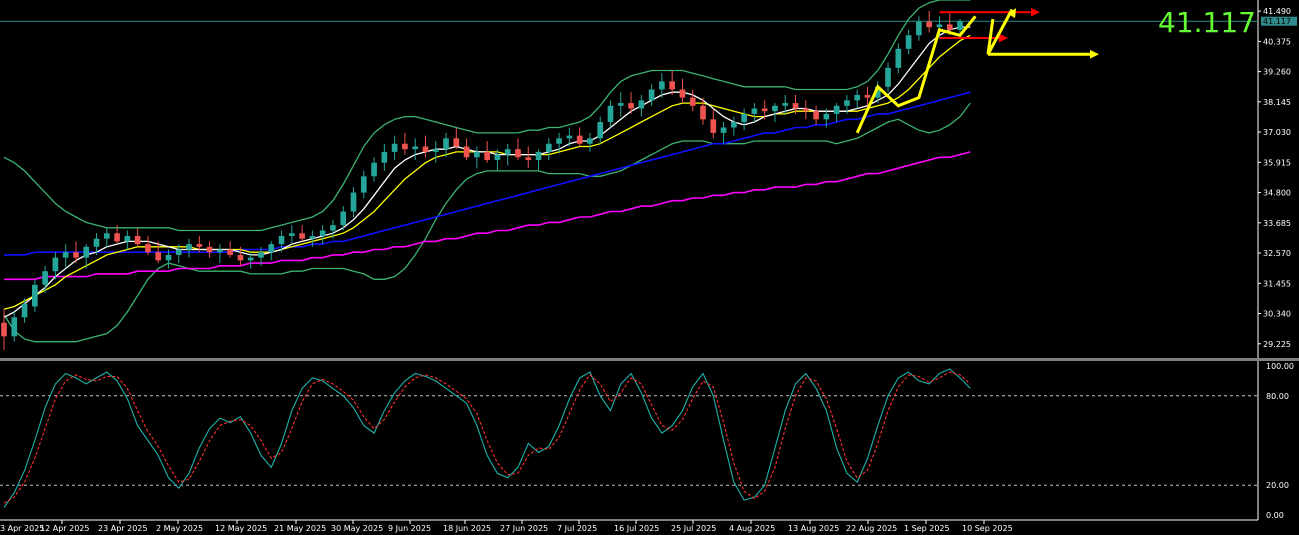  What do you see at coordinates (1280, 366) in the screenshot?
I see `oscillator-tick-label: 100.00` at bounding box center [1280, 366].